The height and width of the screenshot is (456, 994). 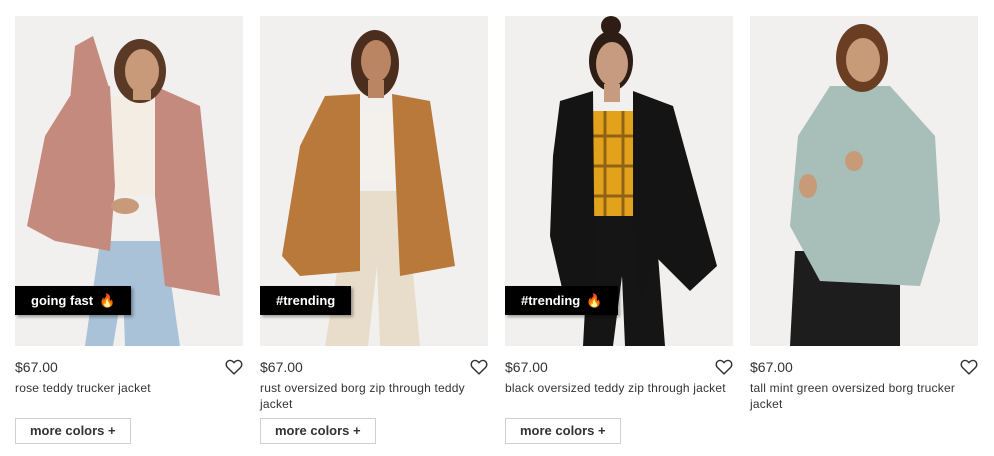 What do you see at coordinates (125, 206) in the screenshot?
I see `midriff-shape` at bounding box center [125, 206].